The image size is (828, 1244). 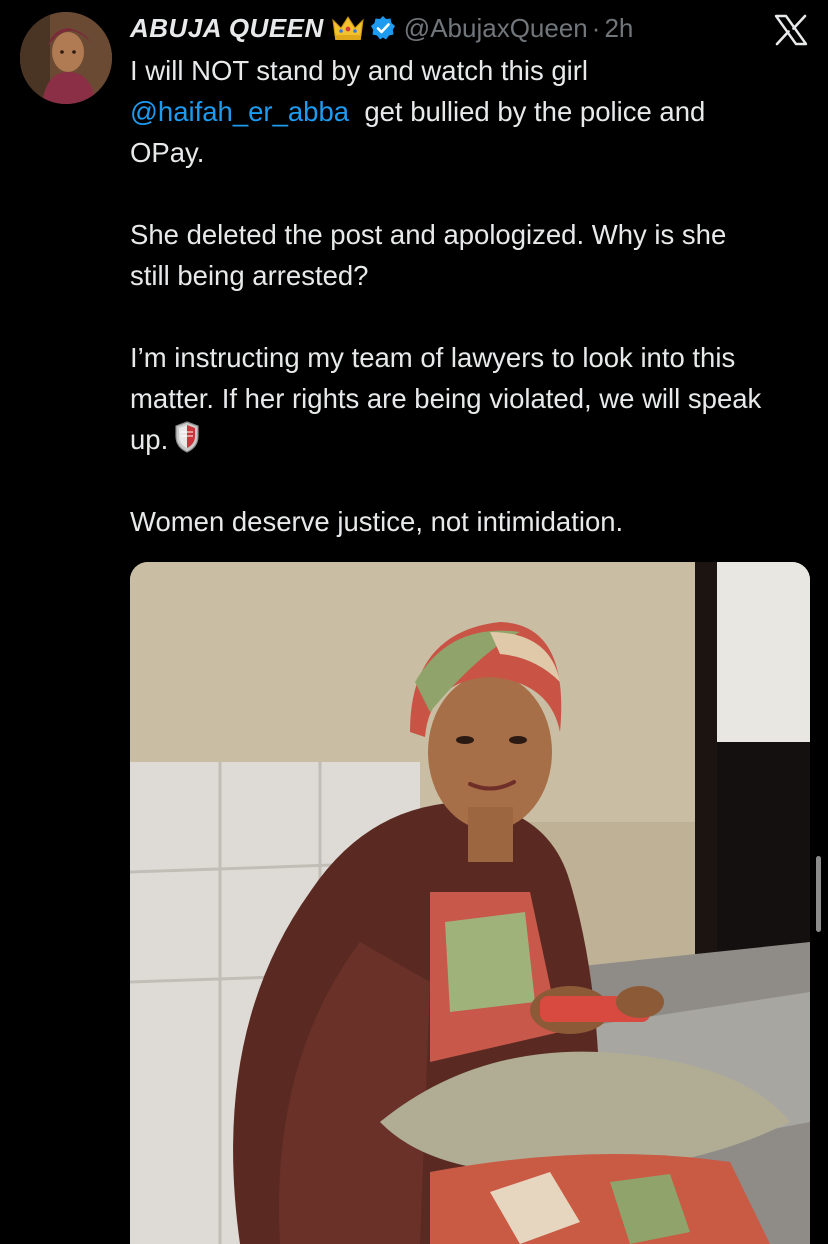 I want to click on tweet-header: ABUJA QUEEN @AbujaxQueen · 2h, so click(x=381, y=28).